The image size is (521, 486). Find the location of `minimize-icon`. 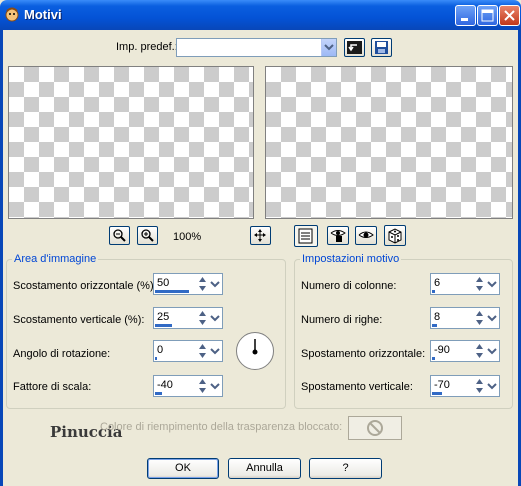

minimize-icon is located at coordinates (464, 19).